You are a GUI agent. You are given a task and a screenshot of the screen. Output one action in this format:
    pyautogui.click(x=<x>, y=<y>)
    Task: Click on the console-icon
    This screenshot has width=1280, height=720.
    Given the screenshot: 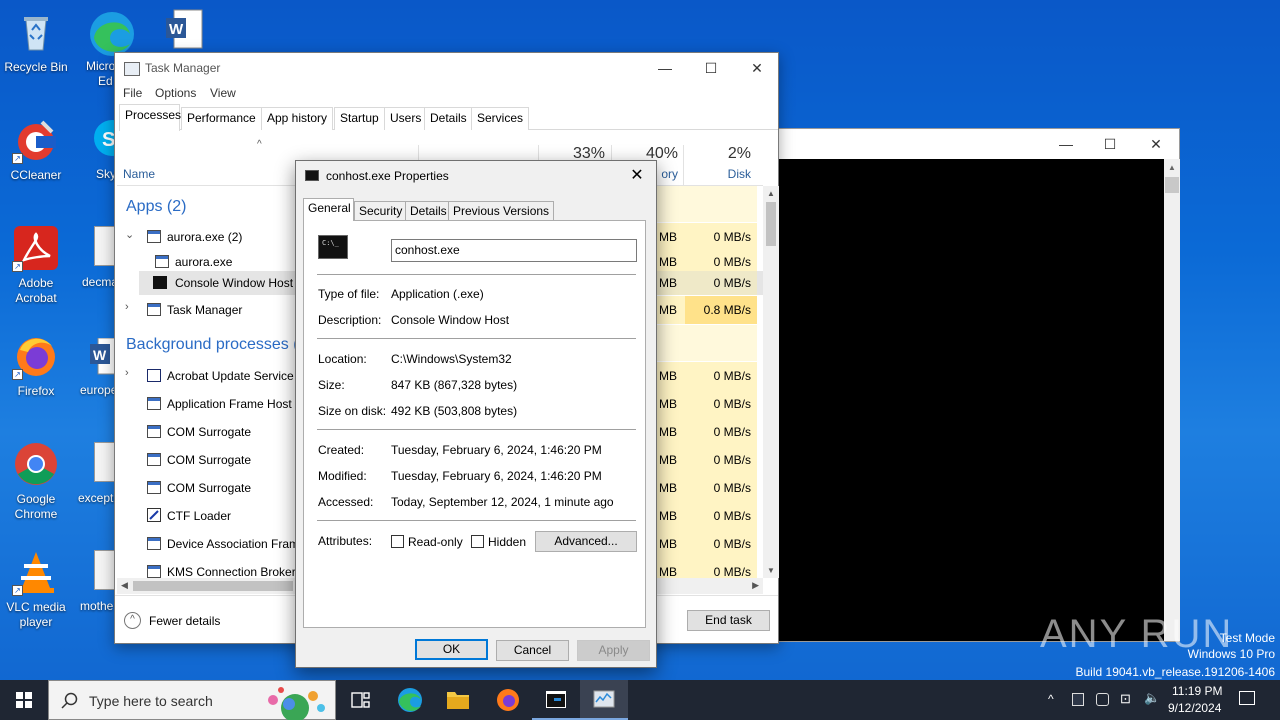 What is the action you would take?
    pyautogui.click(x=312, y=175)
    